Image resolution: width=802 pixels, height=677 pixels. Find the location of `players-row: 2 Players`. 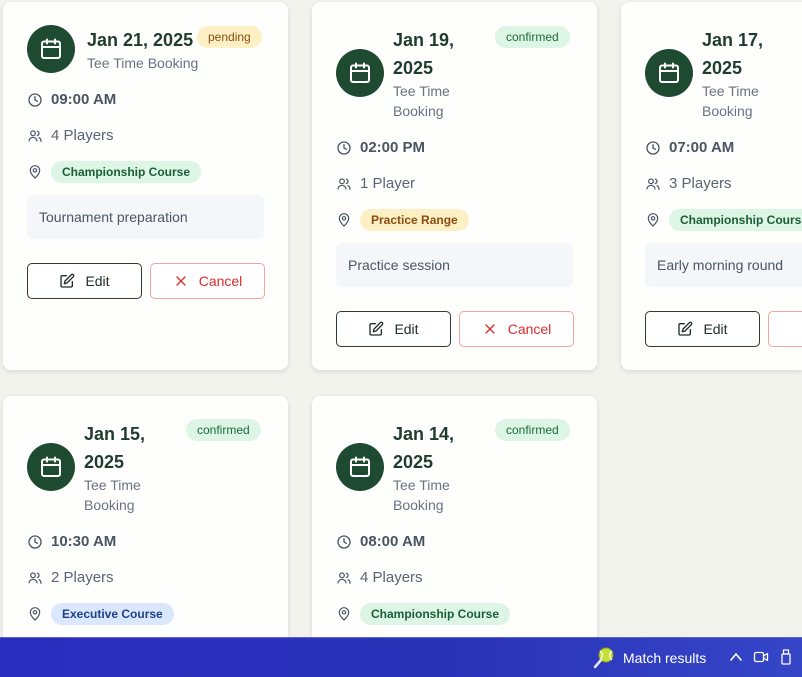

players-row: 2 Players is located at coordinates (70, 577).